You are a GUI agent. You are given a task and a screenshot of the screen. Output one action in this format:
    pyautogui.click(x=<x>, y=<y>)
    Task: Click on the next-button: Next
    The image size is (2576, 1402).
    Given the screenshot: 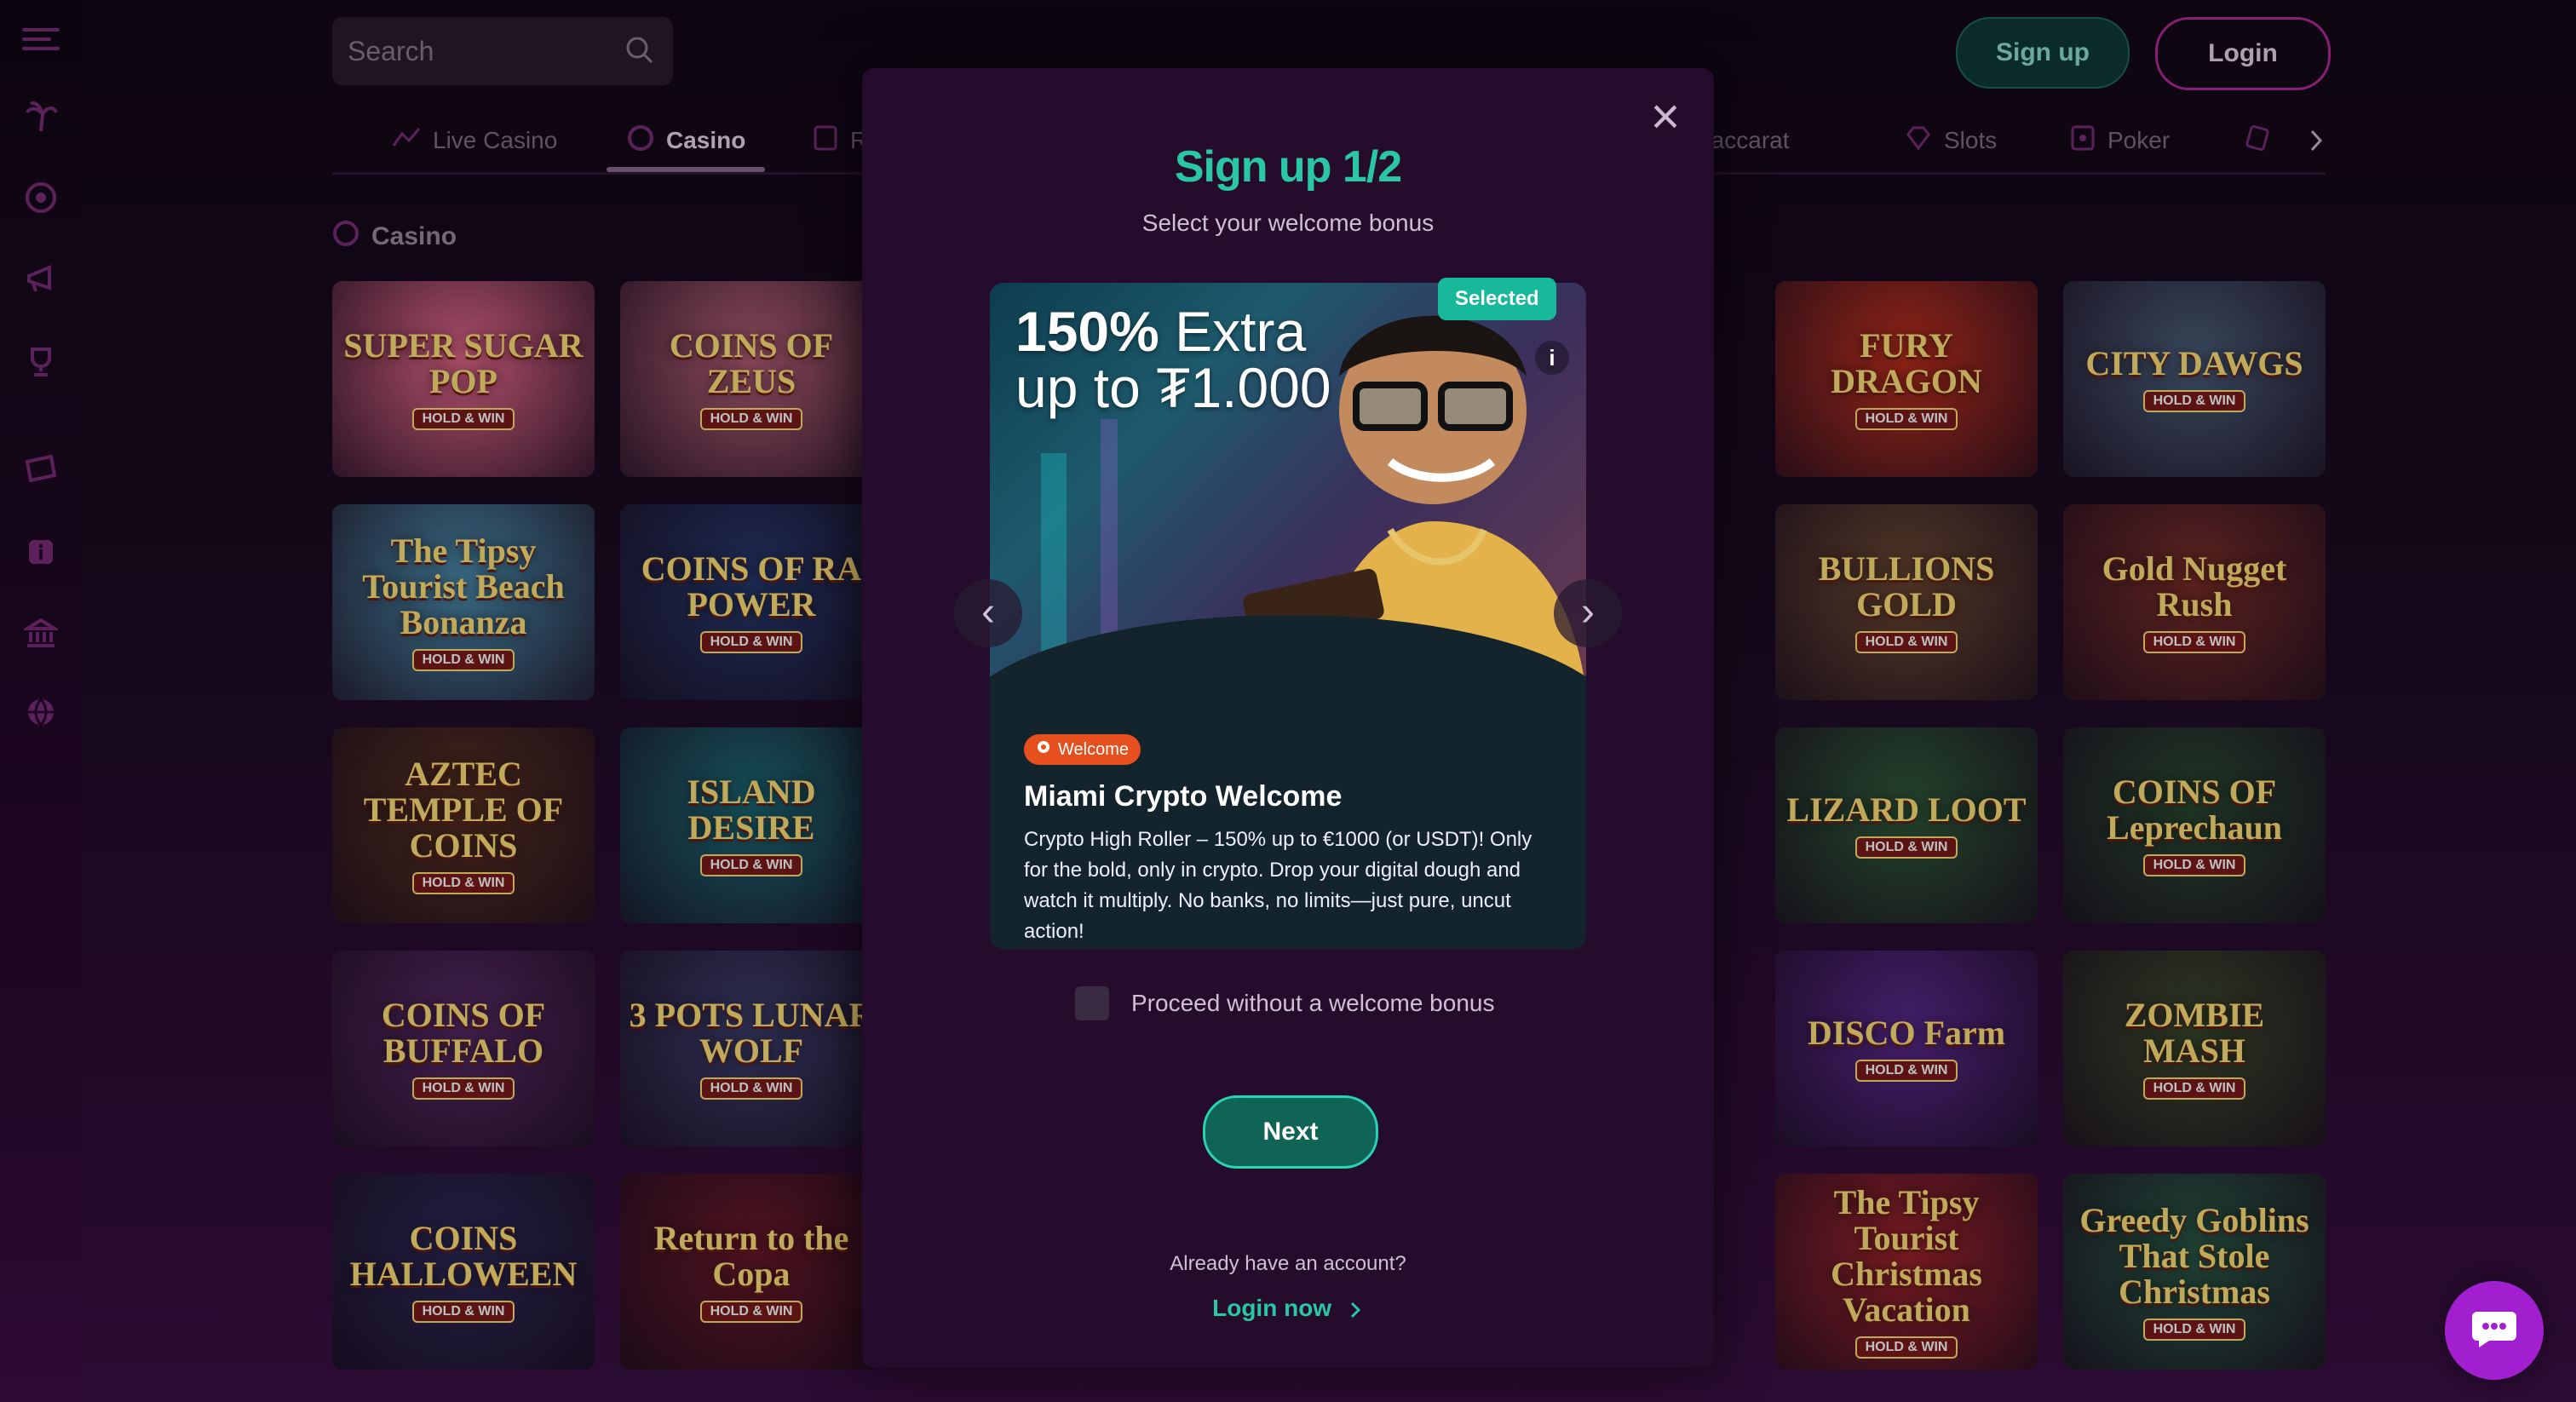 What is the action you would take?
    pyautogui.click(x=1290, y=1132)
    